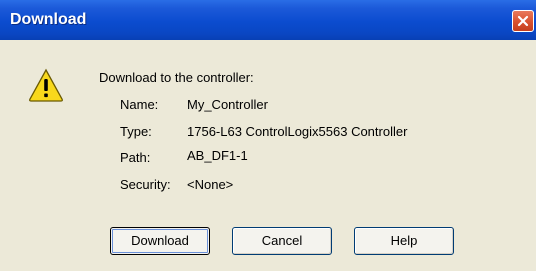 The image size is (536, 271). I want to click on download-button: Download, so click(160, 241).